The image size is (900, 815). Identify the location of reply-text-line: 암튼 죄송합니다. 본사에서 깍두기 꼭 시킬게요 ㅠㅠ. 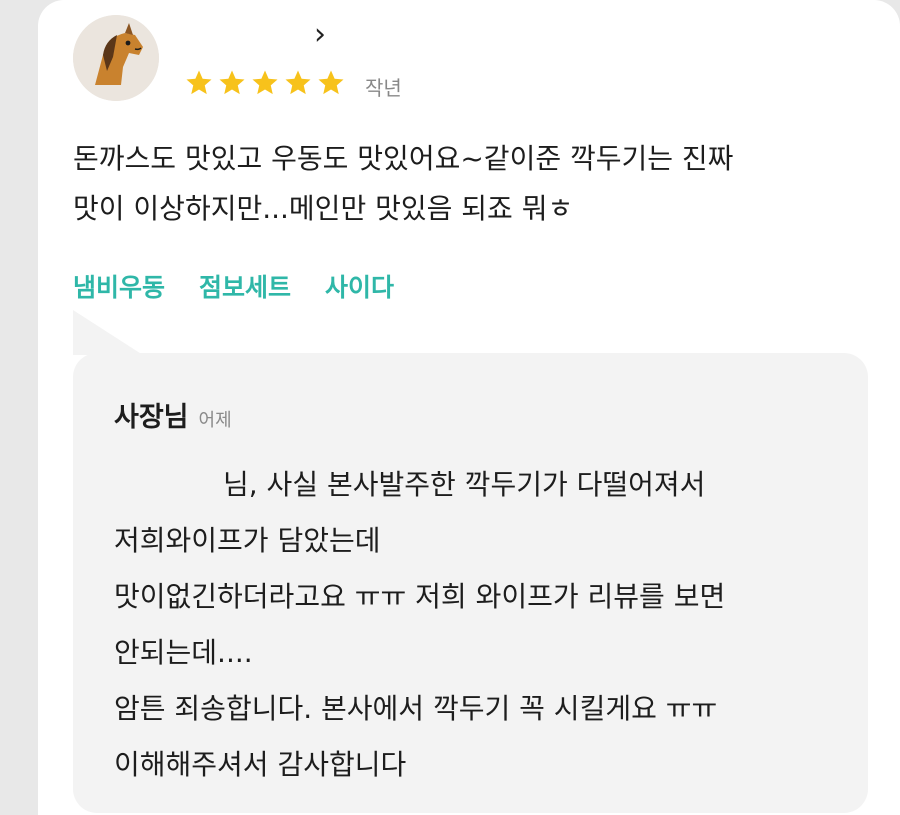
(416, 708).